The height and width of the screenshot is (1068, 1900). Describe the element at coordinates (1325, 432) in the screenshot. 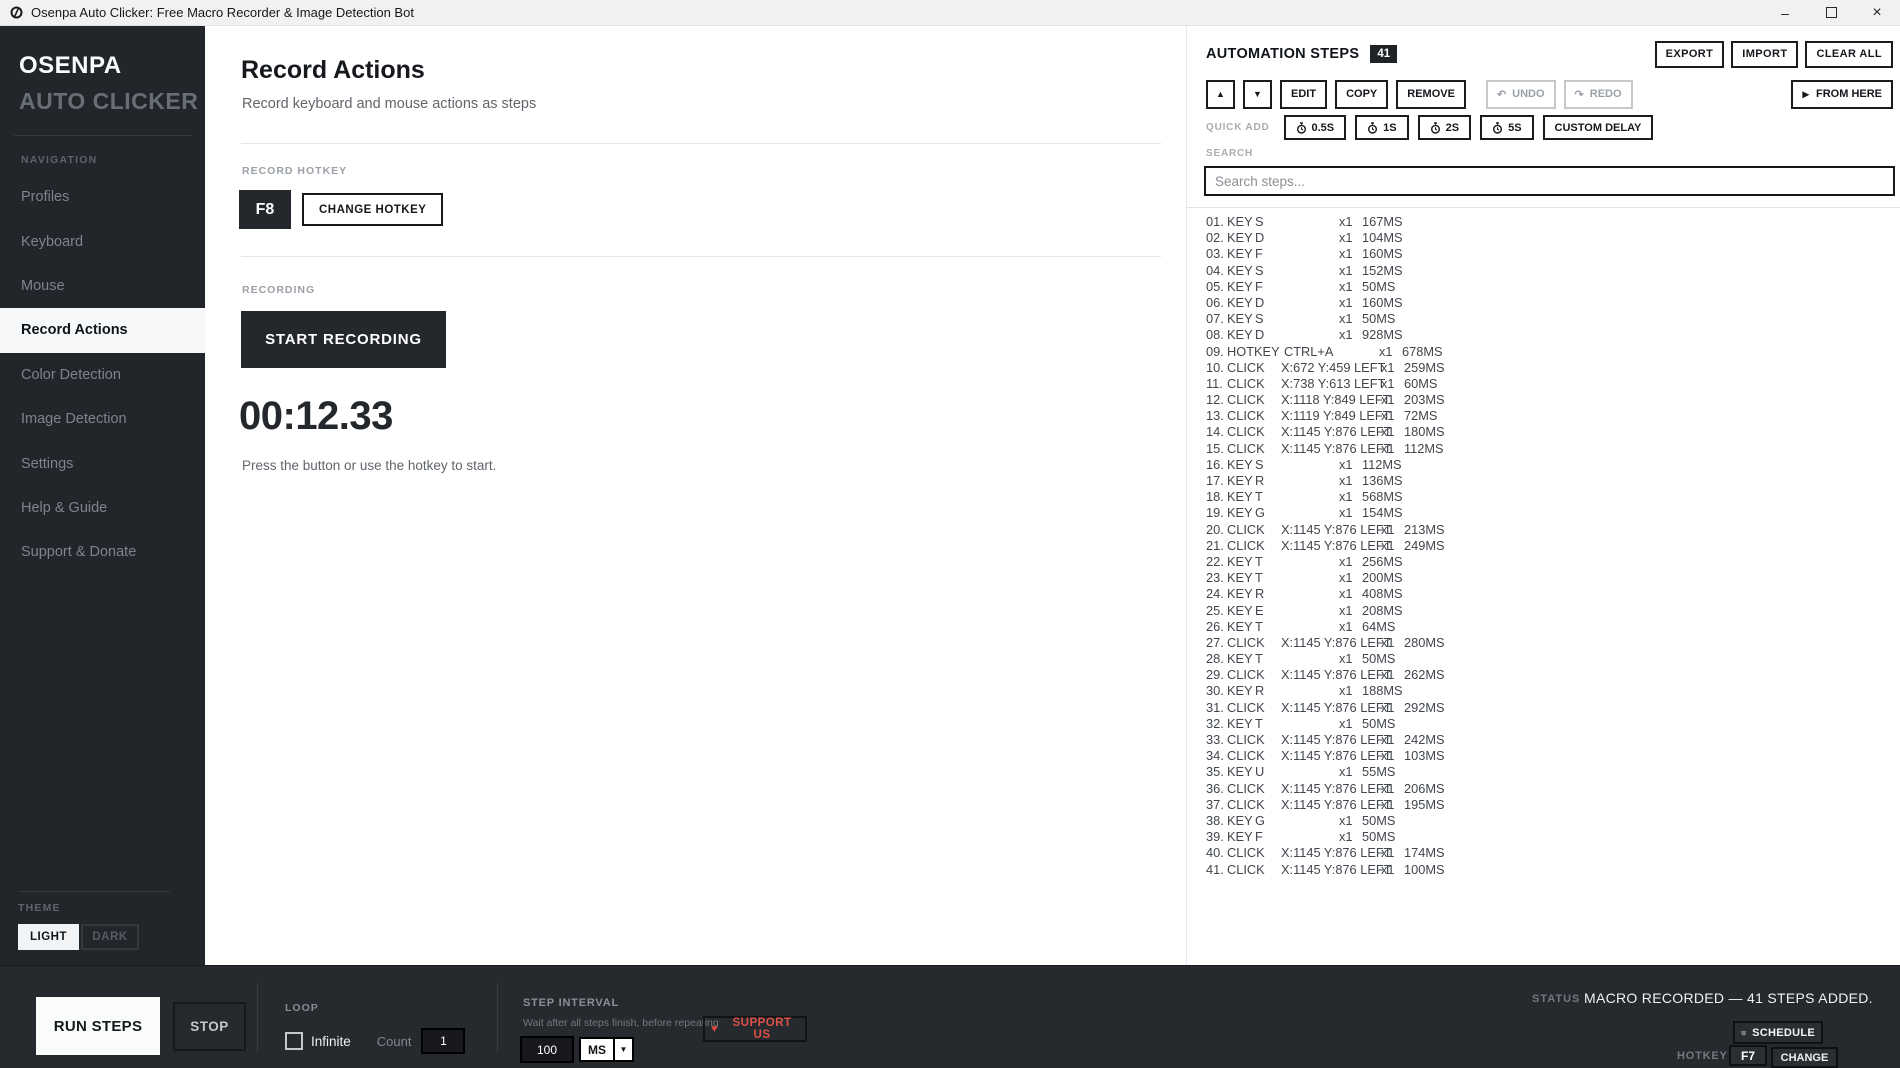

I see `step-row: 14. CLICK X:1145 Y:876 LEFTx1 180MS` at that location.